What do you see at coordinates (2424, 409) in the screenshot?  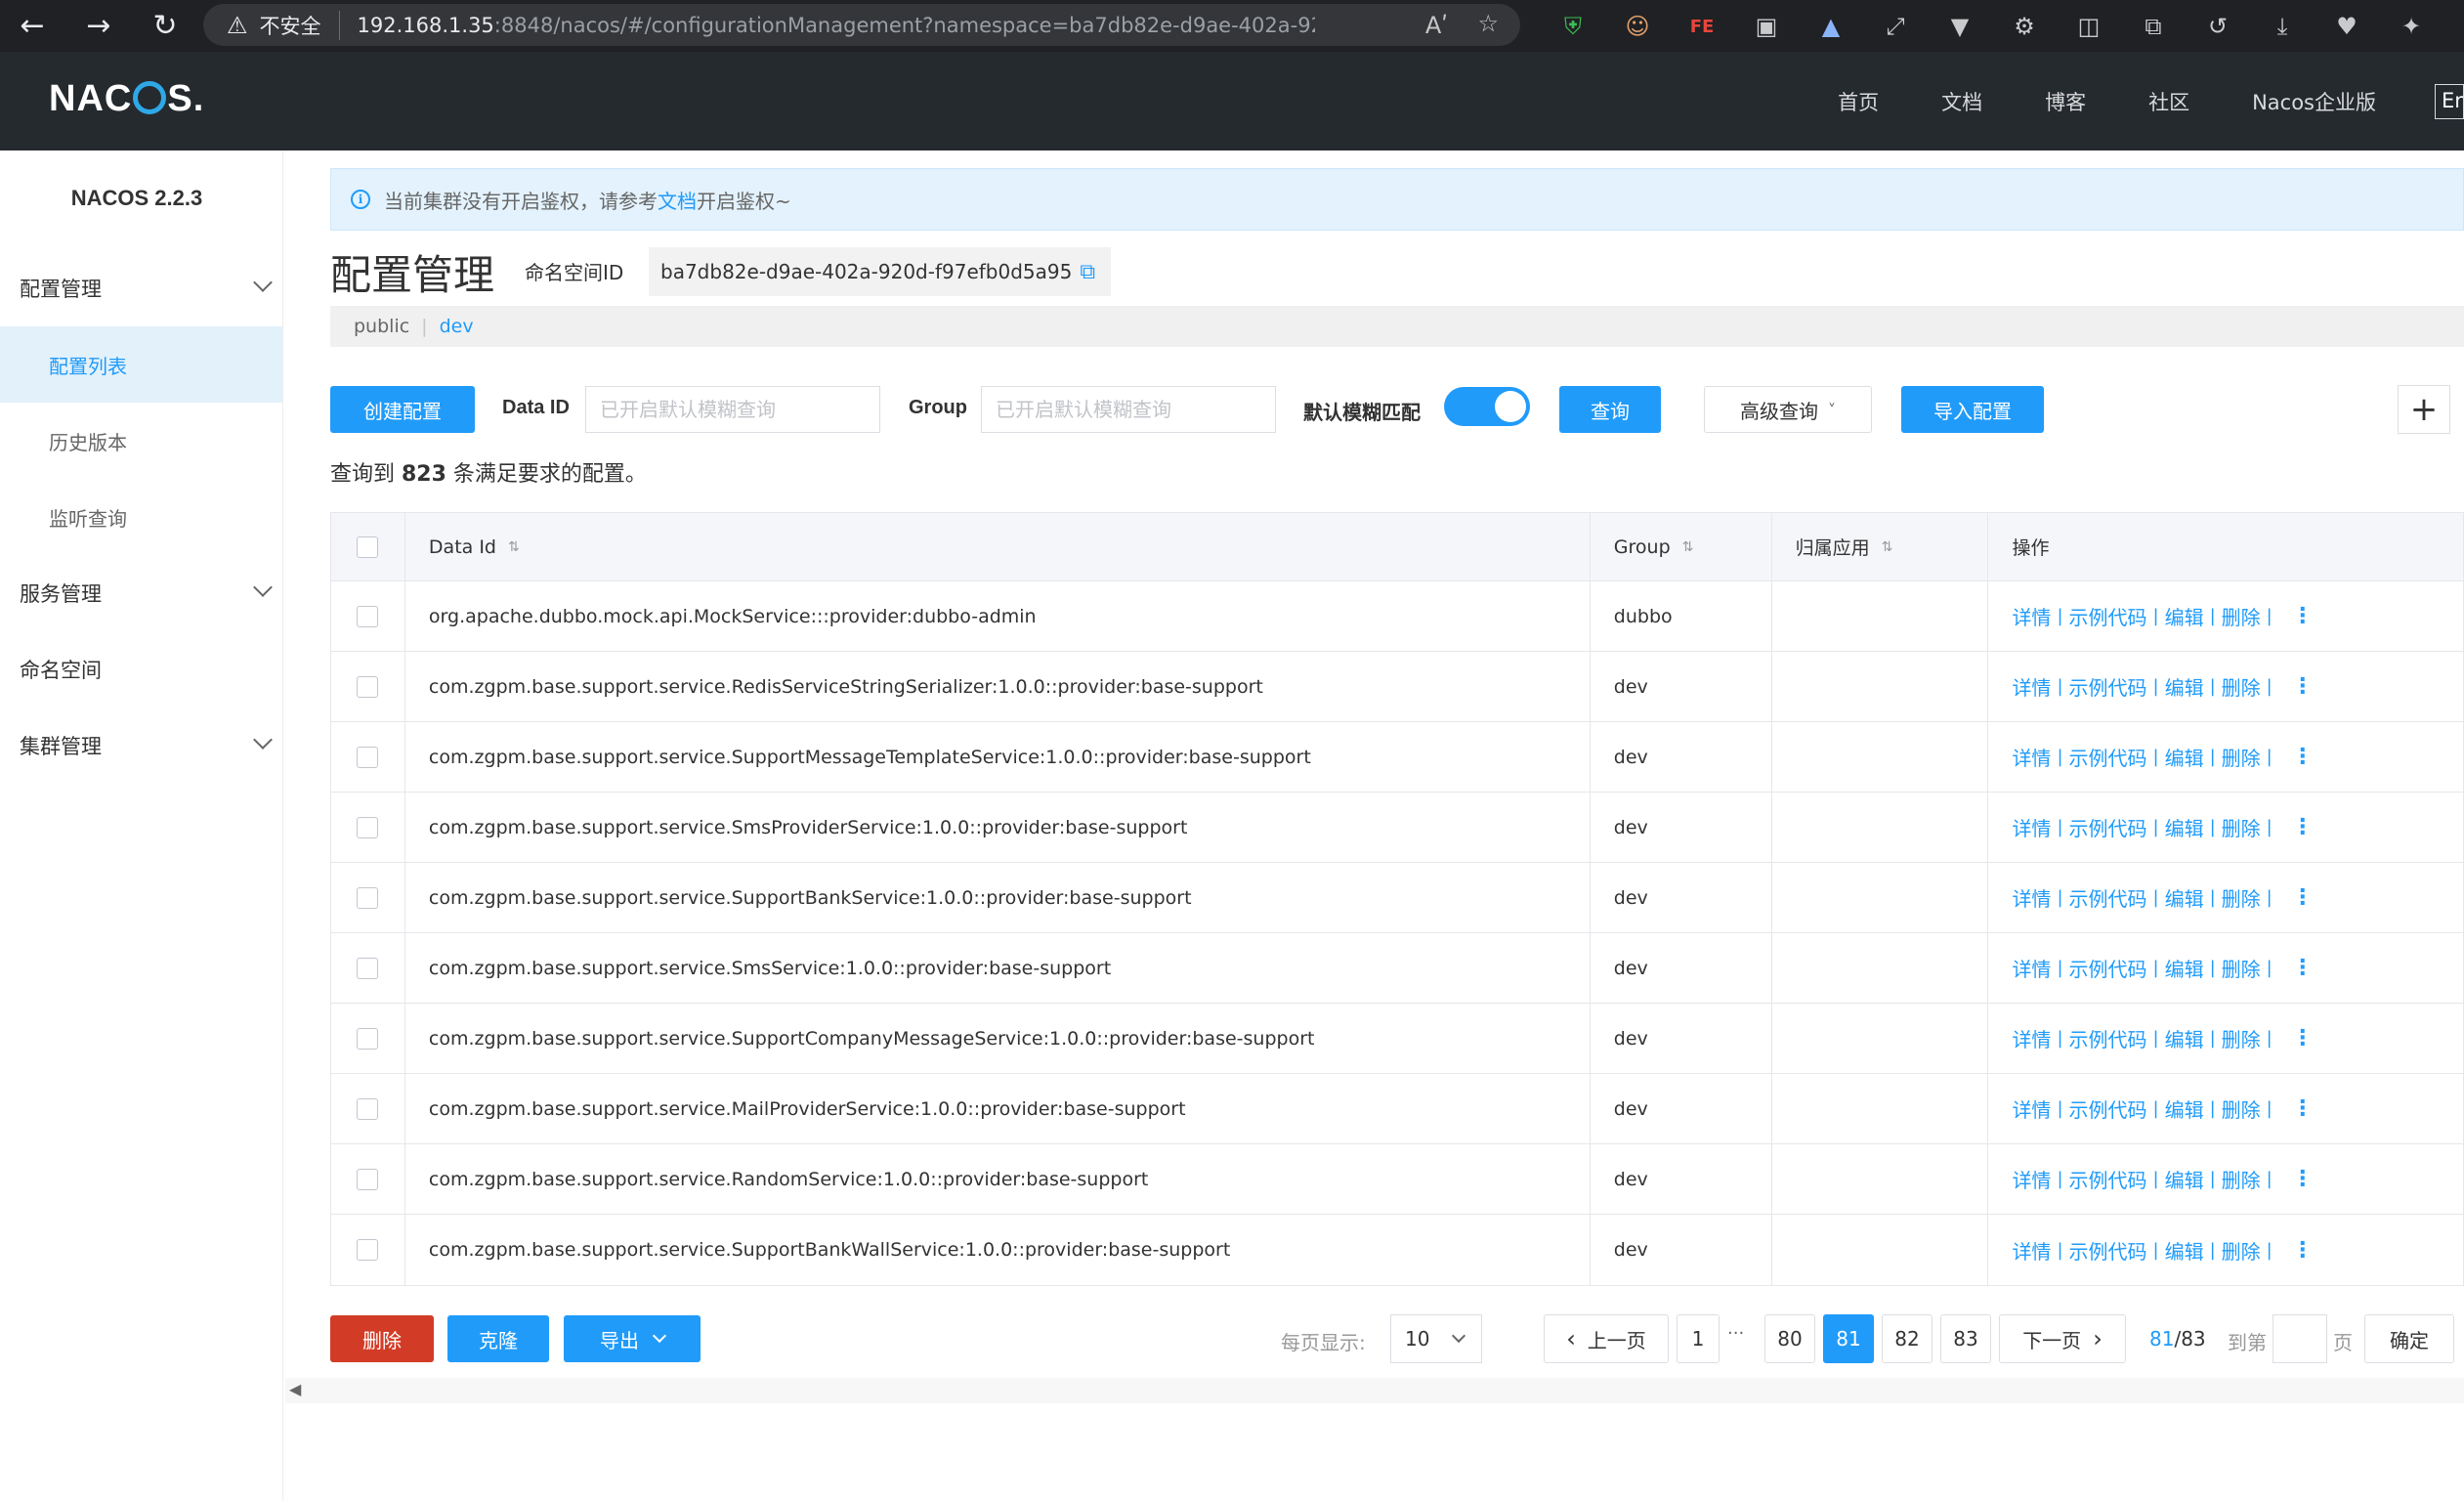 I see `add-icon: +` at bounding box center [2424, 409].